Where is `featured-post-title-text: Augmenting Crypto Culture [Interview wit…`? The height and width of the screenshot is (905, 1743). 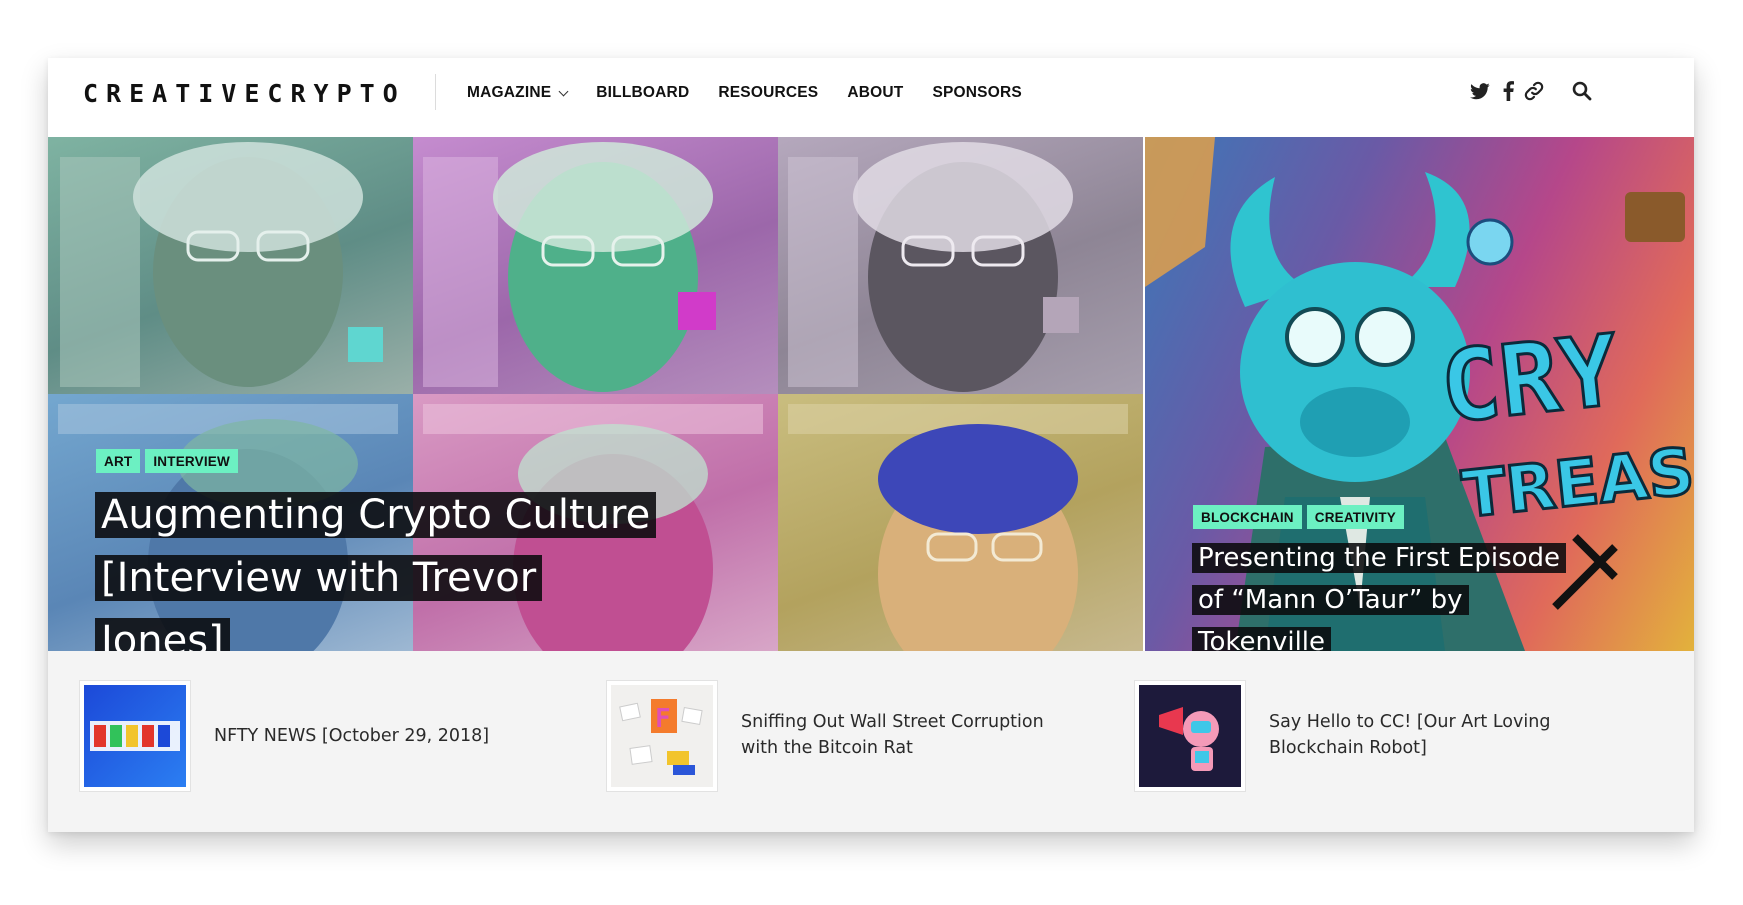 featured-post-title-text: Augmenting Crypto Culture [Interview wit… is located at coordinates (376, 571).